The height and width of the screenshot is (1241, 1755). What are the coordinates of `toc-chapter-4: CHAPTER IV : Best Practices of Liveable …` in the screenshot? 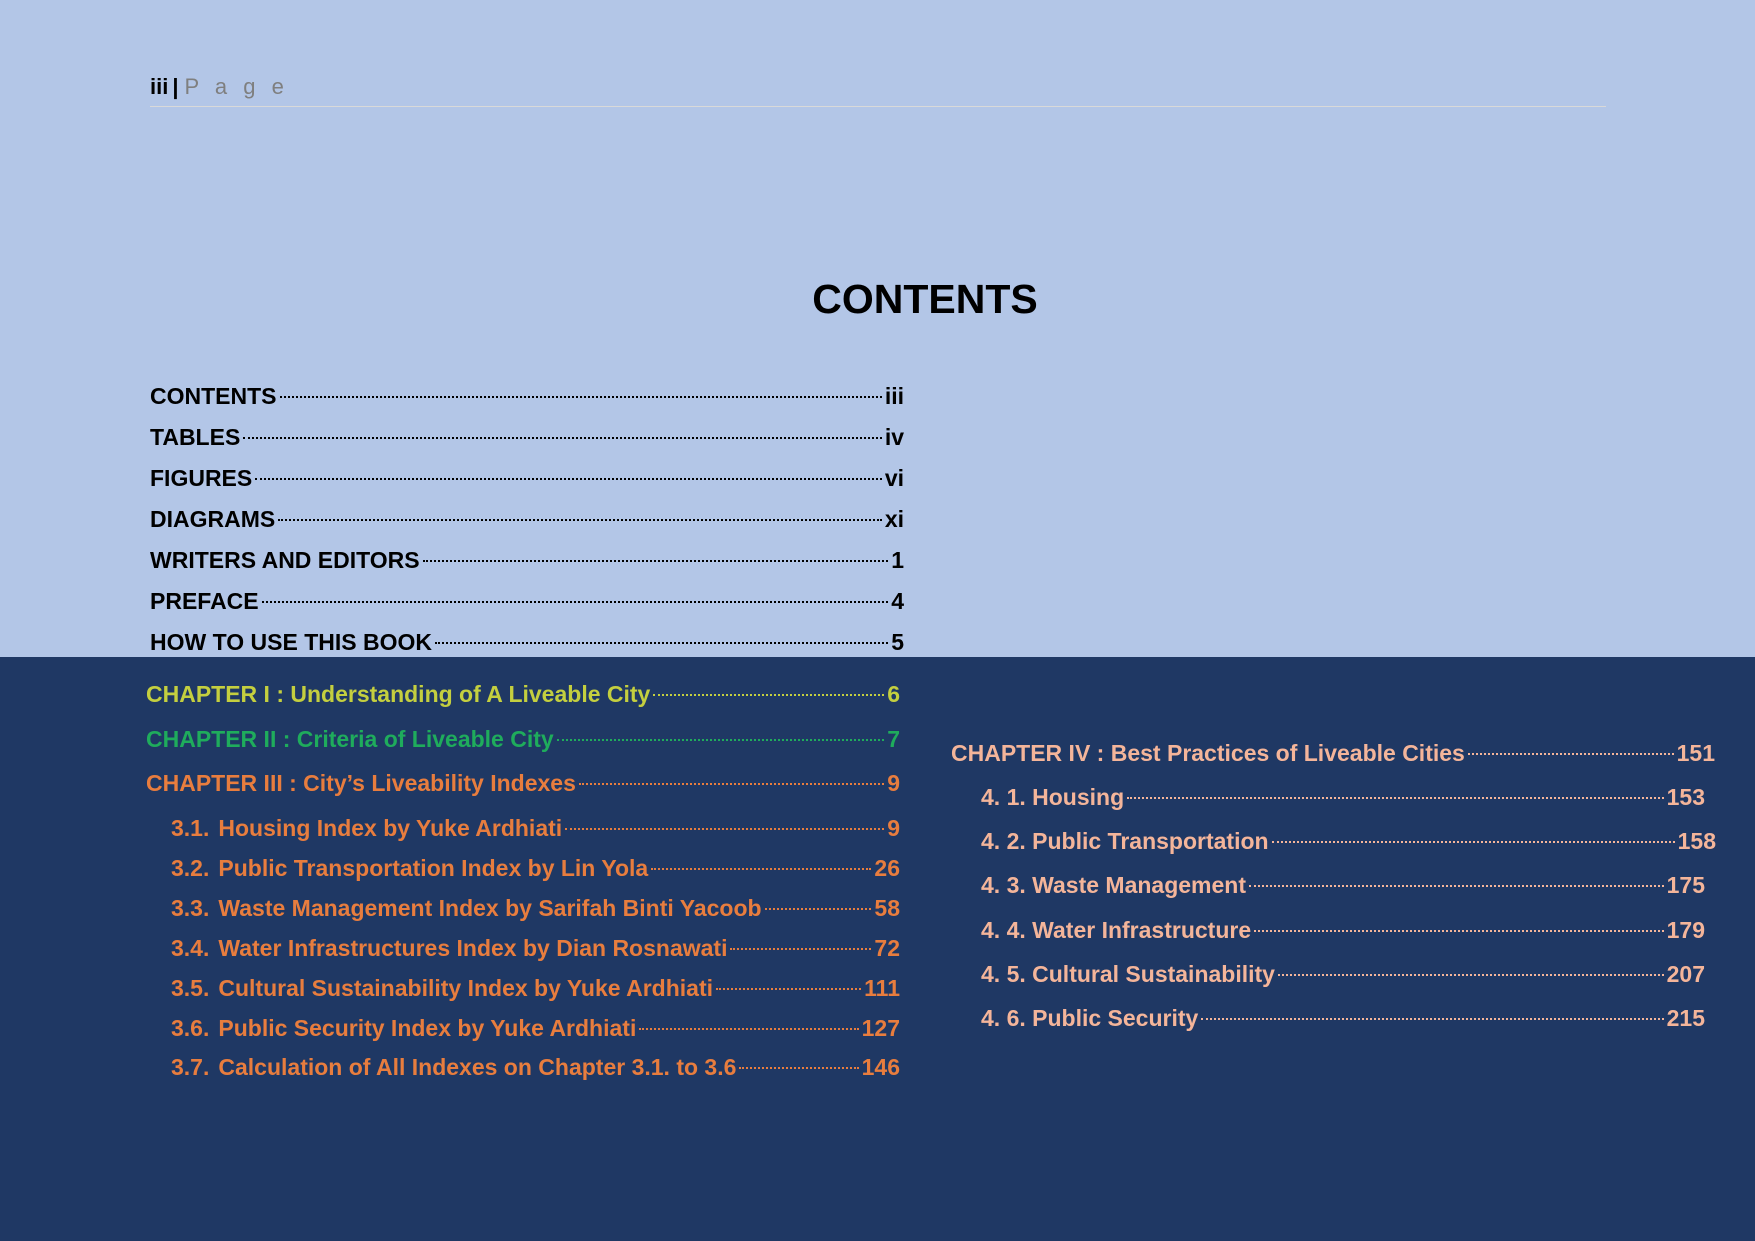 It's located at (1333, 753).